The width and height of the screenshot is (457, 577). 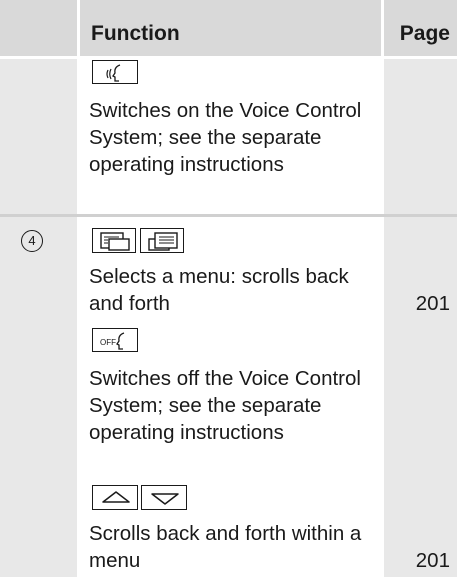 What do you see at coordinates (219, 290) in the screenshot?
I see `row2-entry1-text: Selects a menu: scrolls back and forth` at bounding box center [219, 290].